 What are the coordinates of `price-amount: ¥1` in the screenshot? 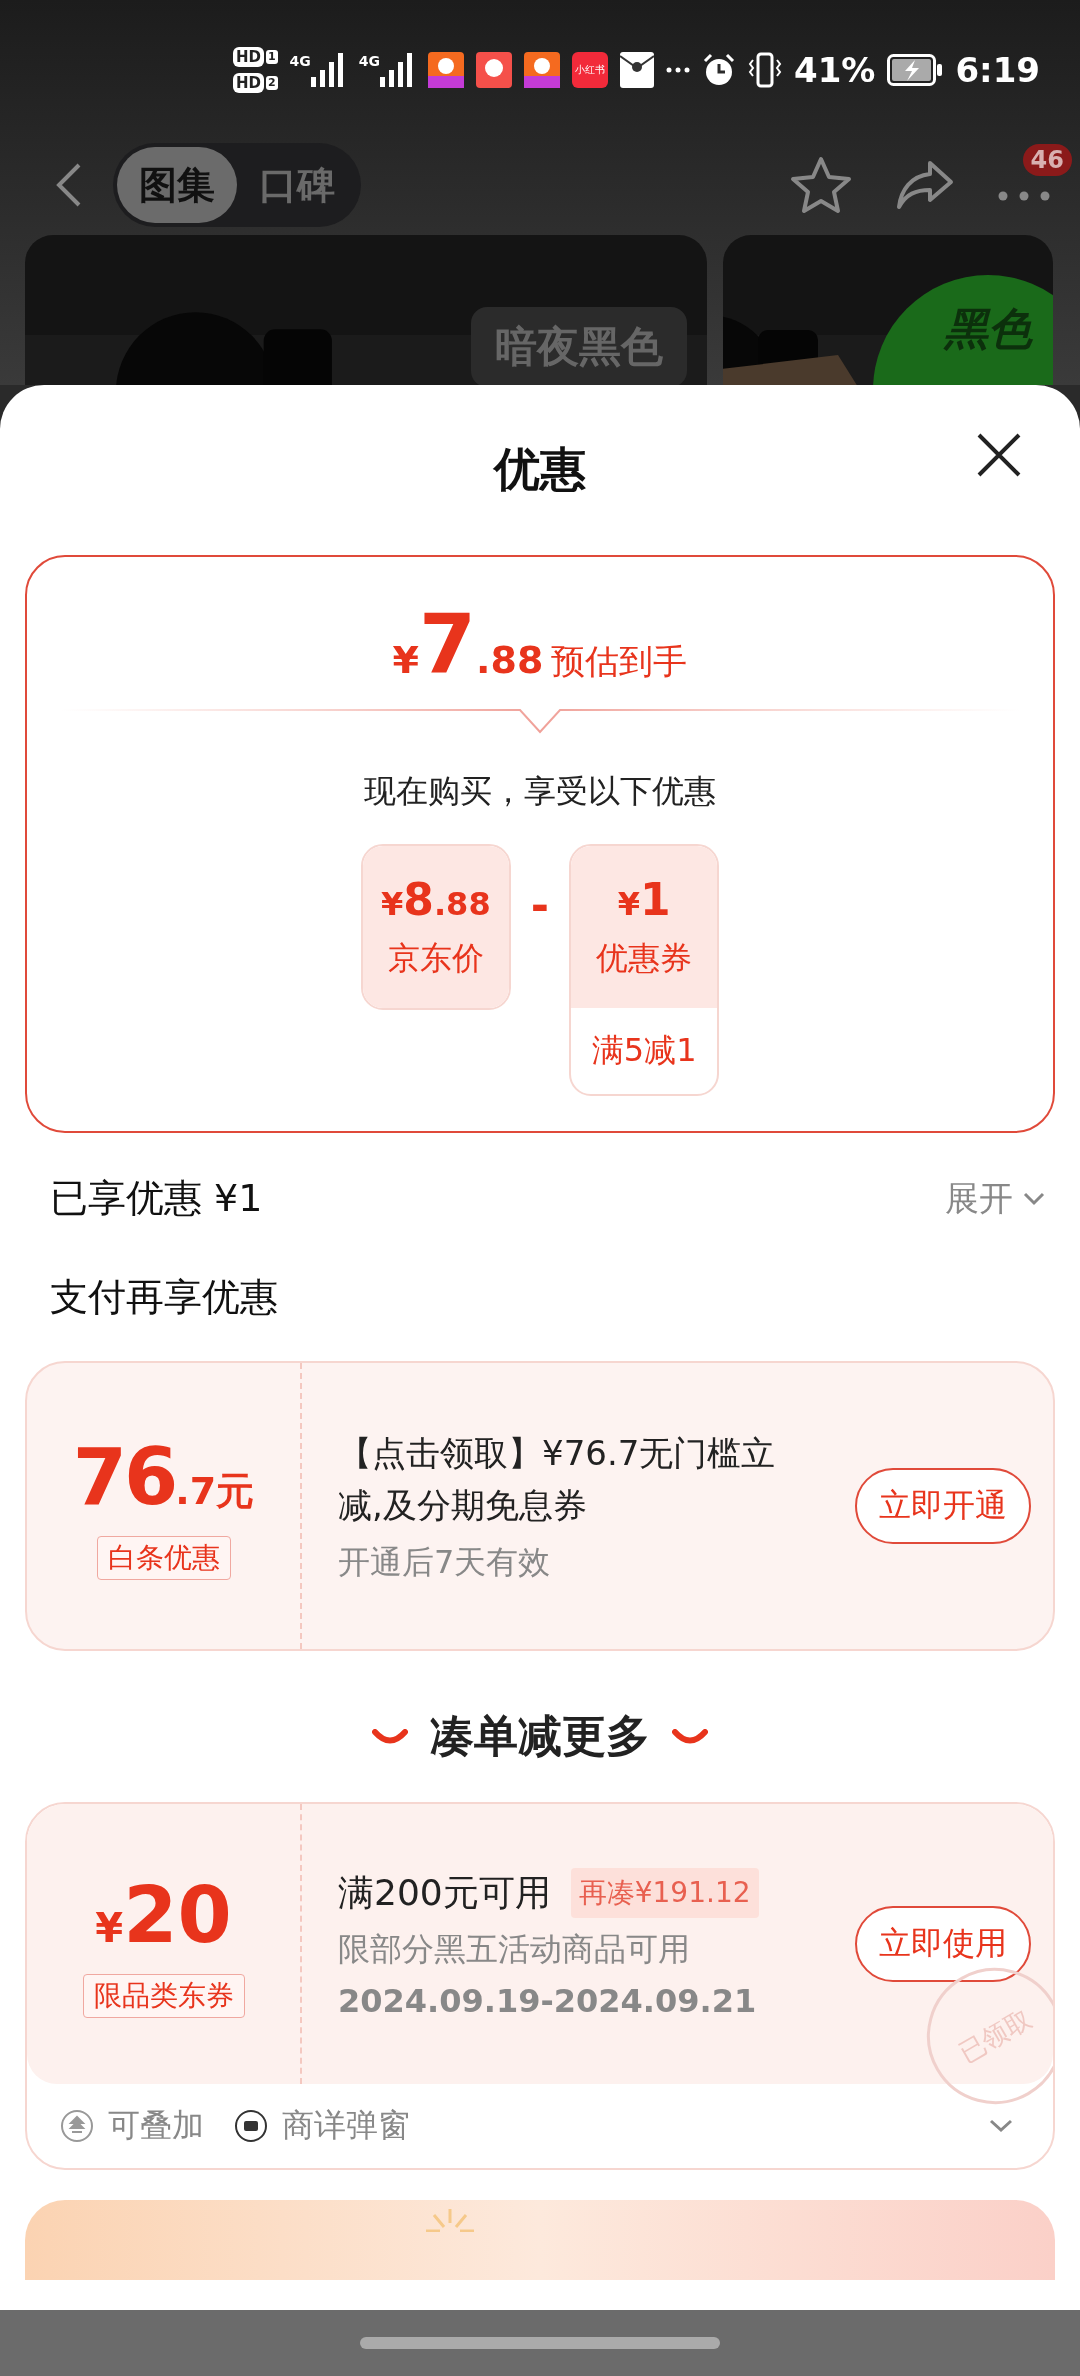 It's located at (644, 899).